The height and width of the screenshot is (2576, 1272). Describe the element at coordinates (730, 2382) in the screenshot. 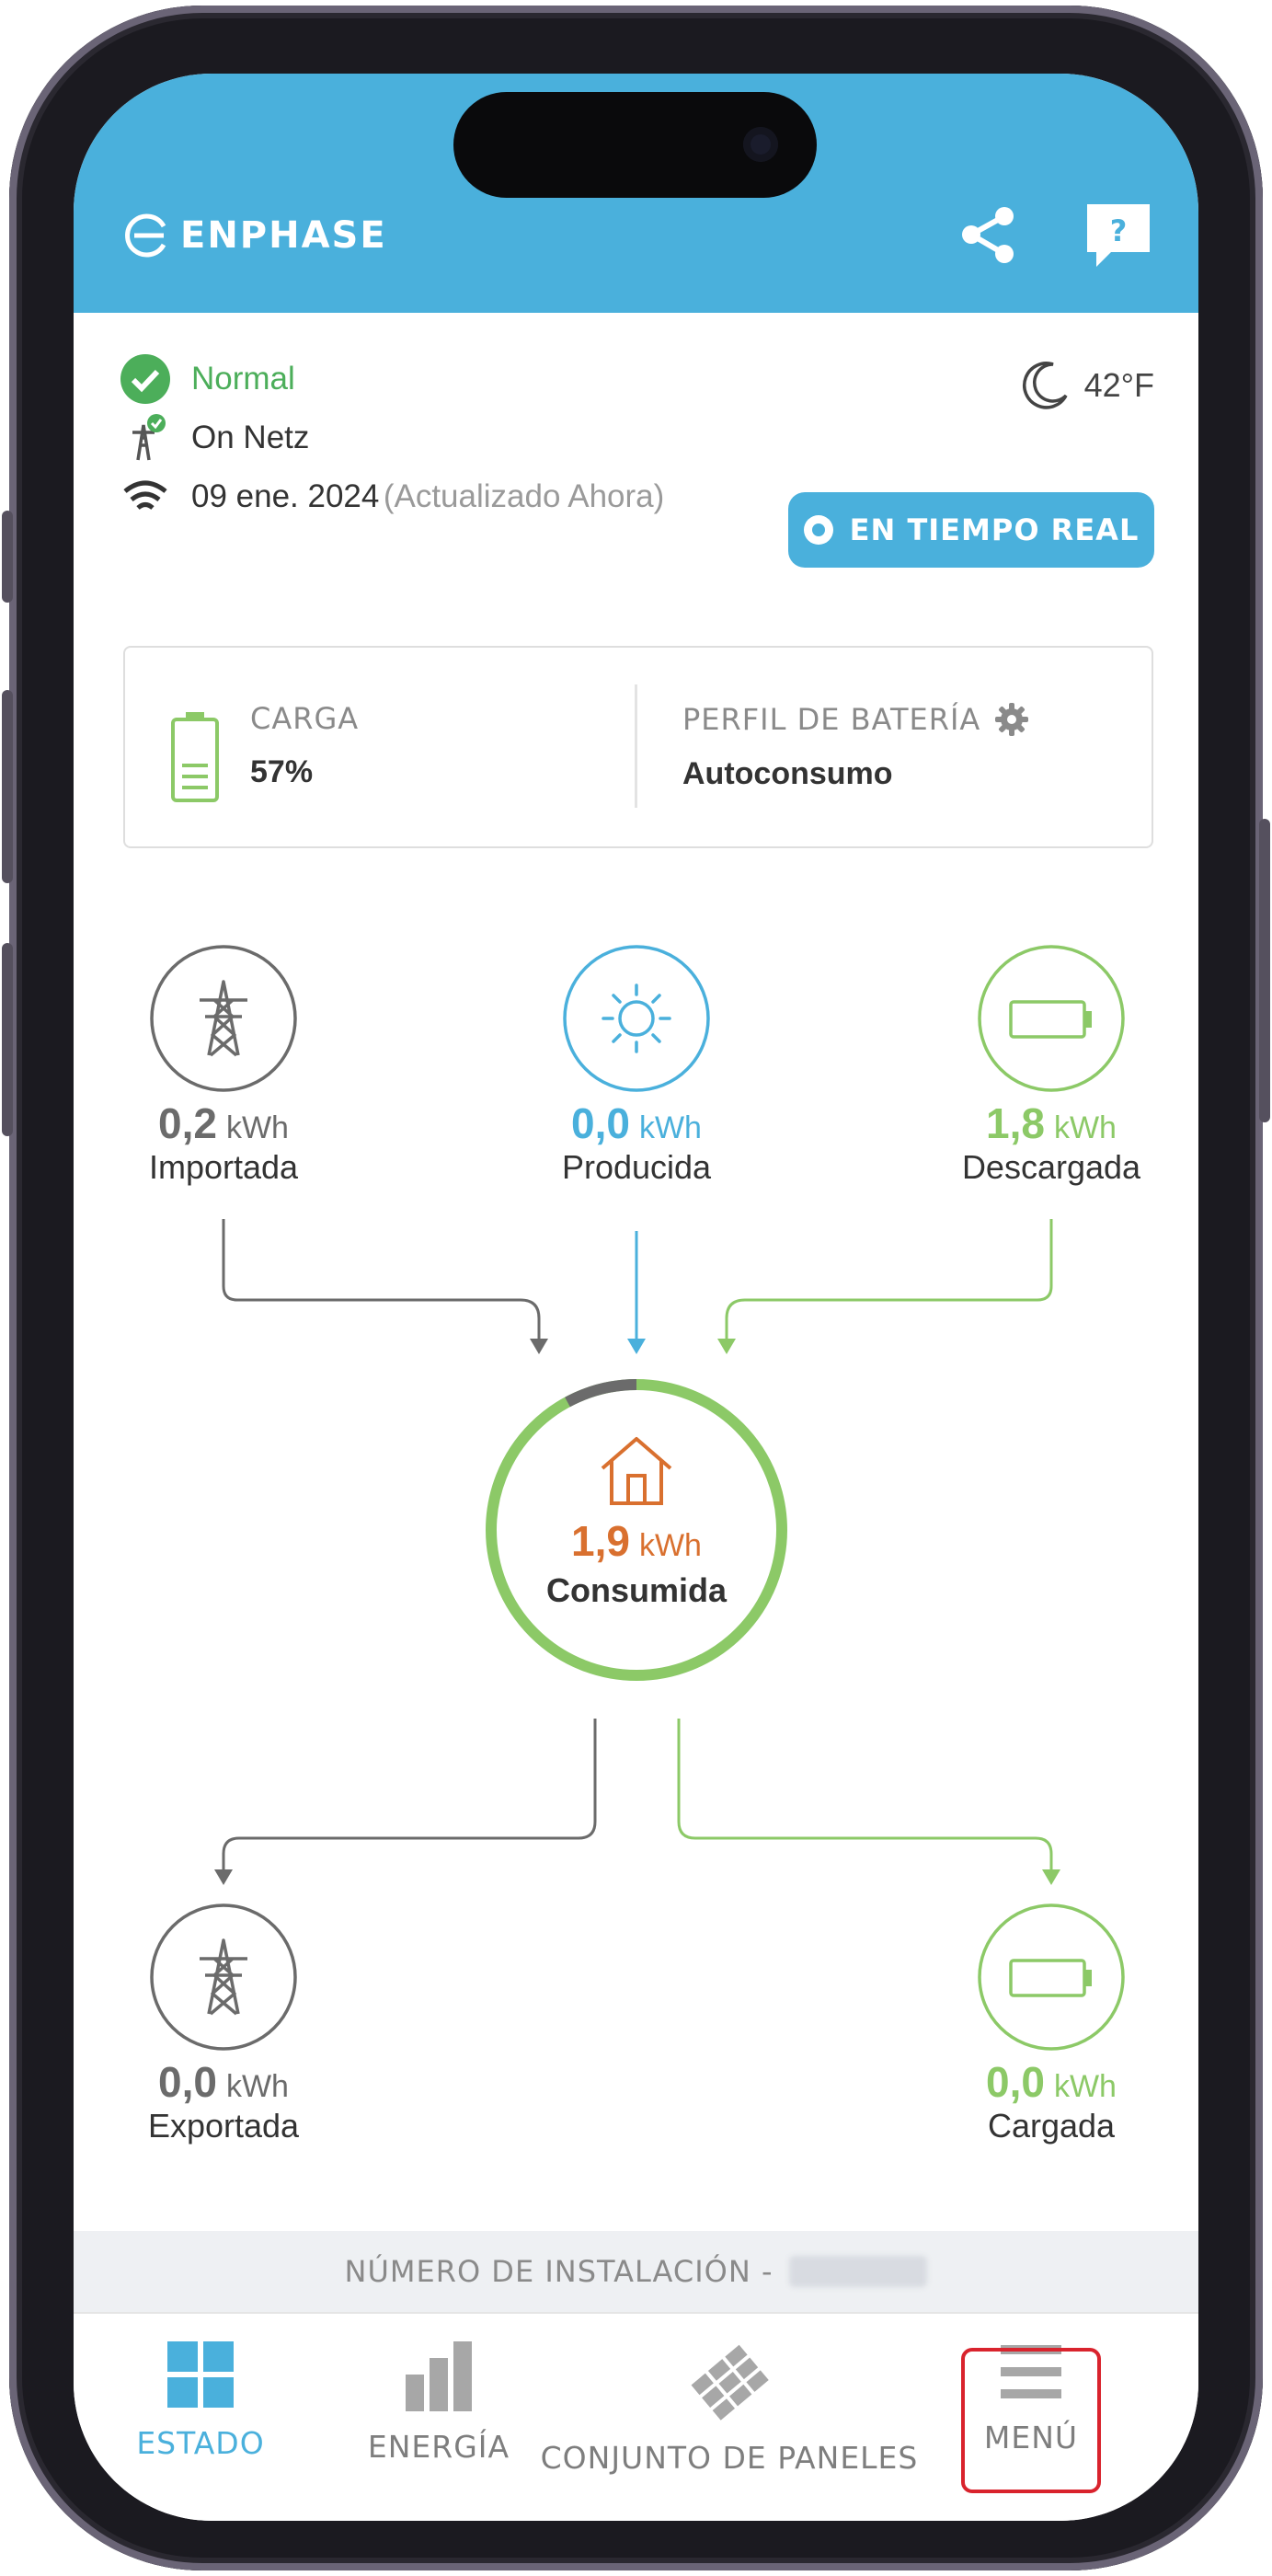

I see `panels-icon` at that location.